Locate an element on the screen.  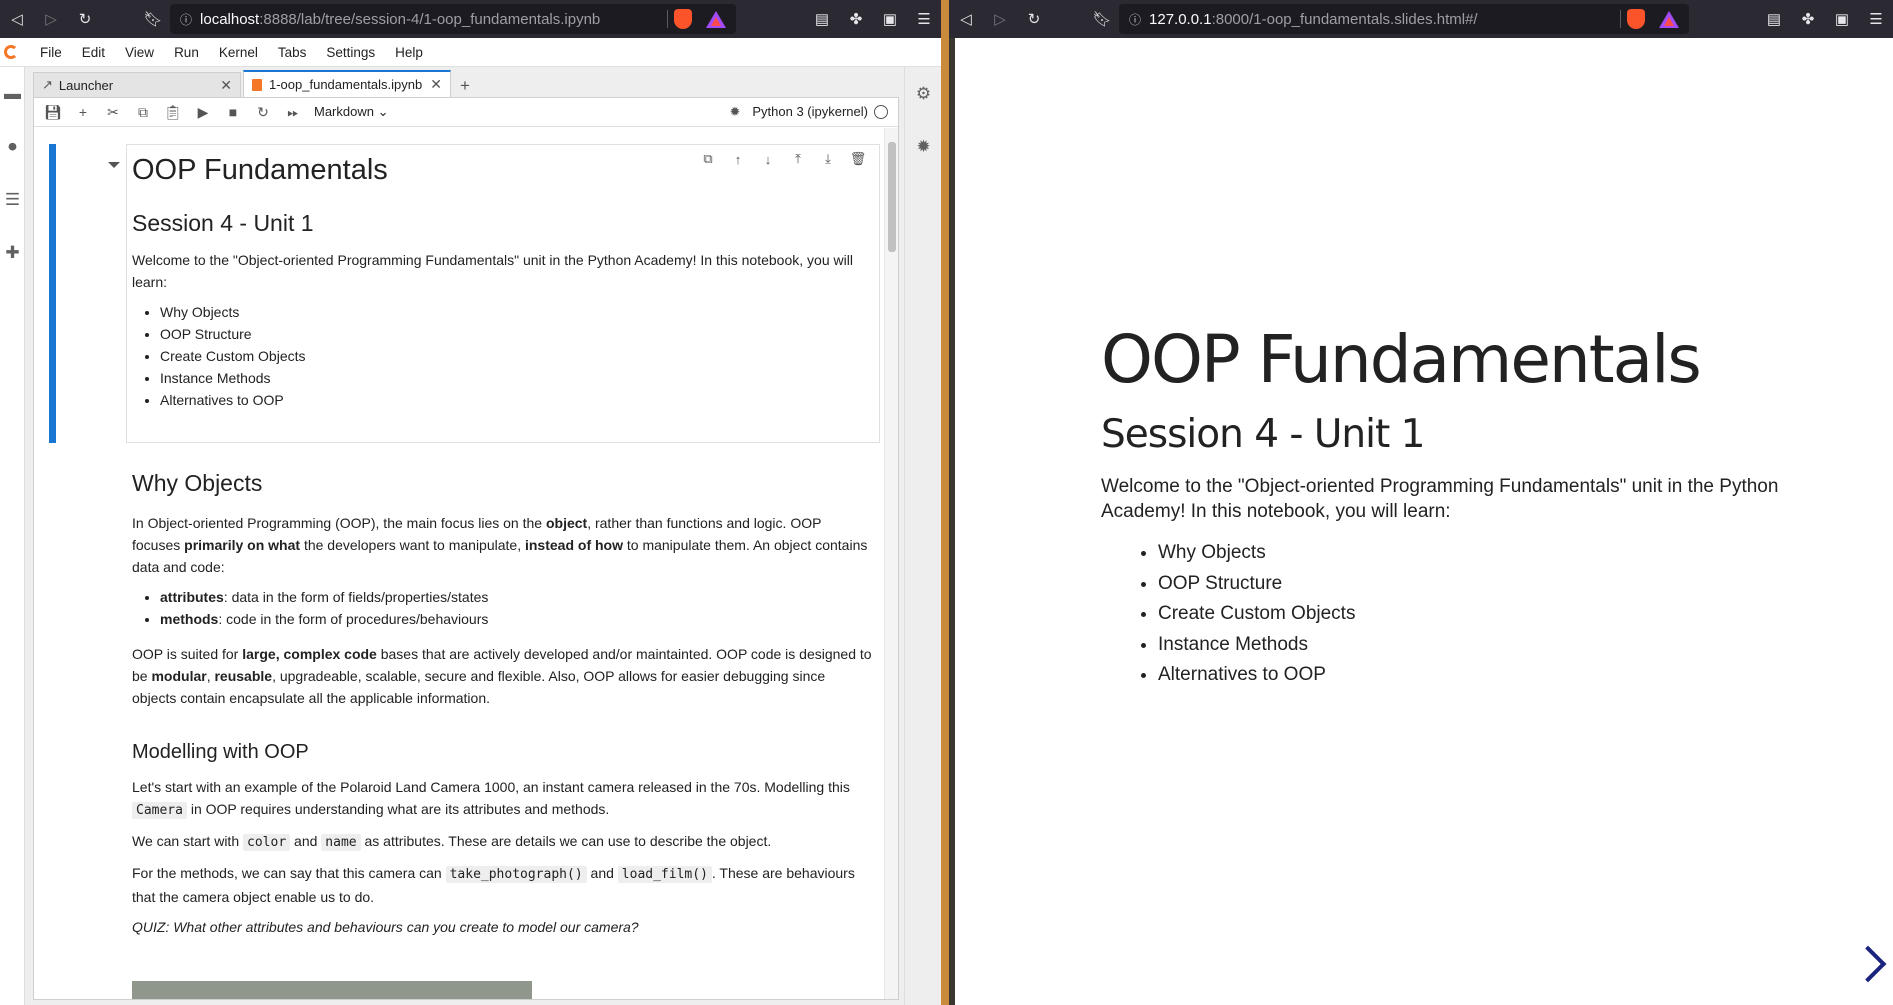
tab-label: Launcher is located at coordinates (86, 85).